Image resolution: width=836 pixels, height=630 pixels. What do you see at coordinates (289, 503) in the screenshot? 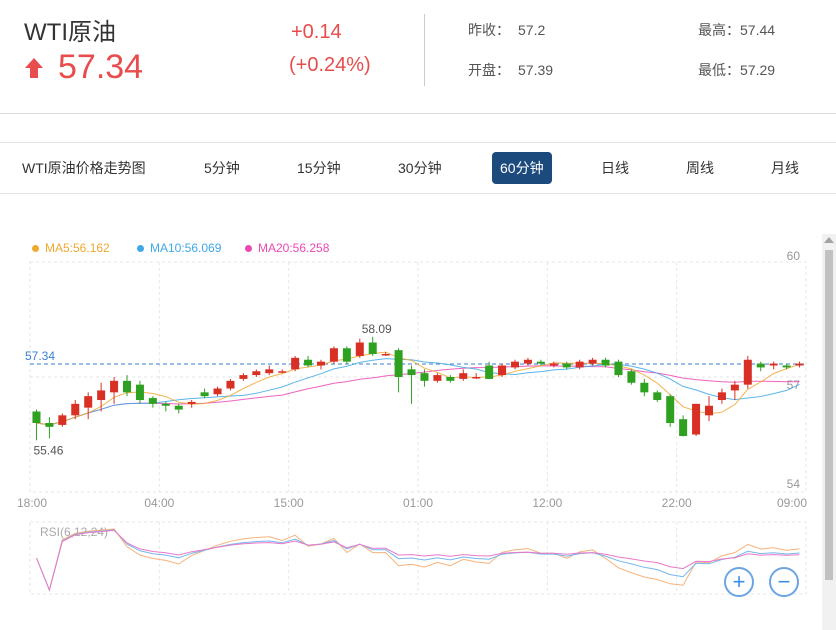
I see `x-tick-label: 15:00` at bounding box center [289, 503].